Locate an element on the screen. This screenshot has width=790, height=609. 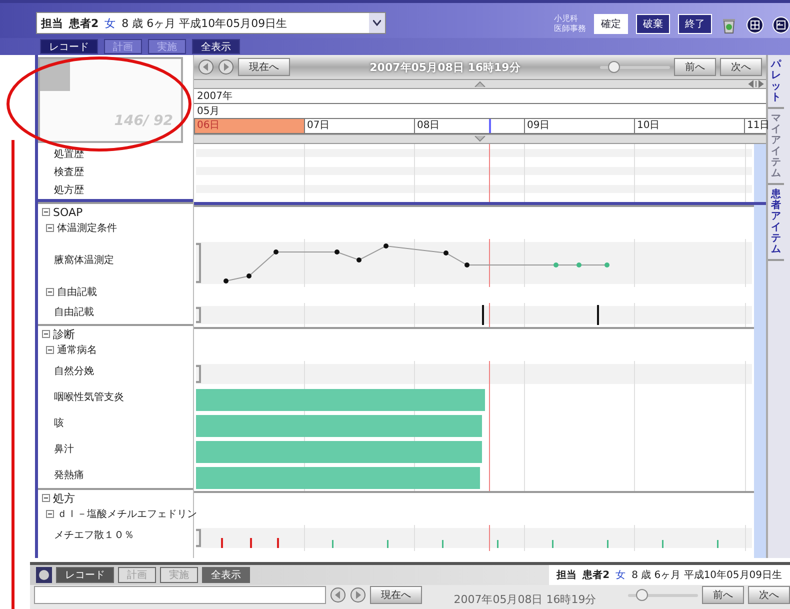
row-label: 発熱痛 is located at coordinates (69, 475).